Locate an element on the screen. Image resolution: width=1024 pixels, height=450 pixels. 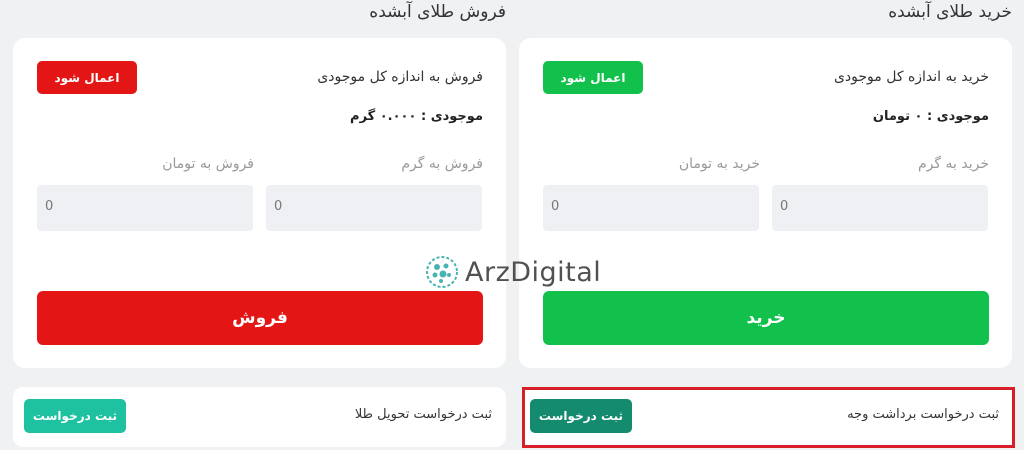
sell-all-title: فروش به اندازه کل موجودی is located at coordinates (400, 77).